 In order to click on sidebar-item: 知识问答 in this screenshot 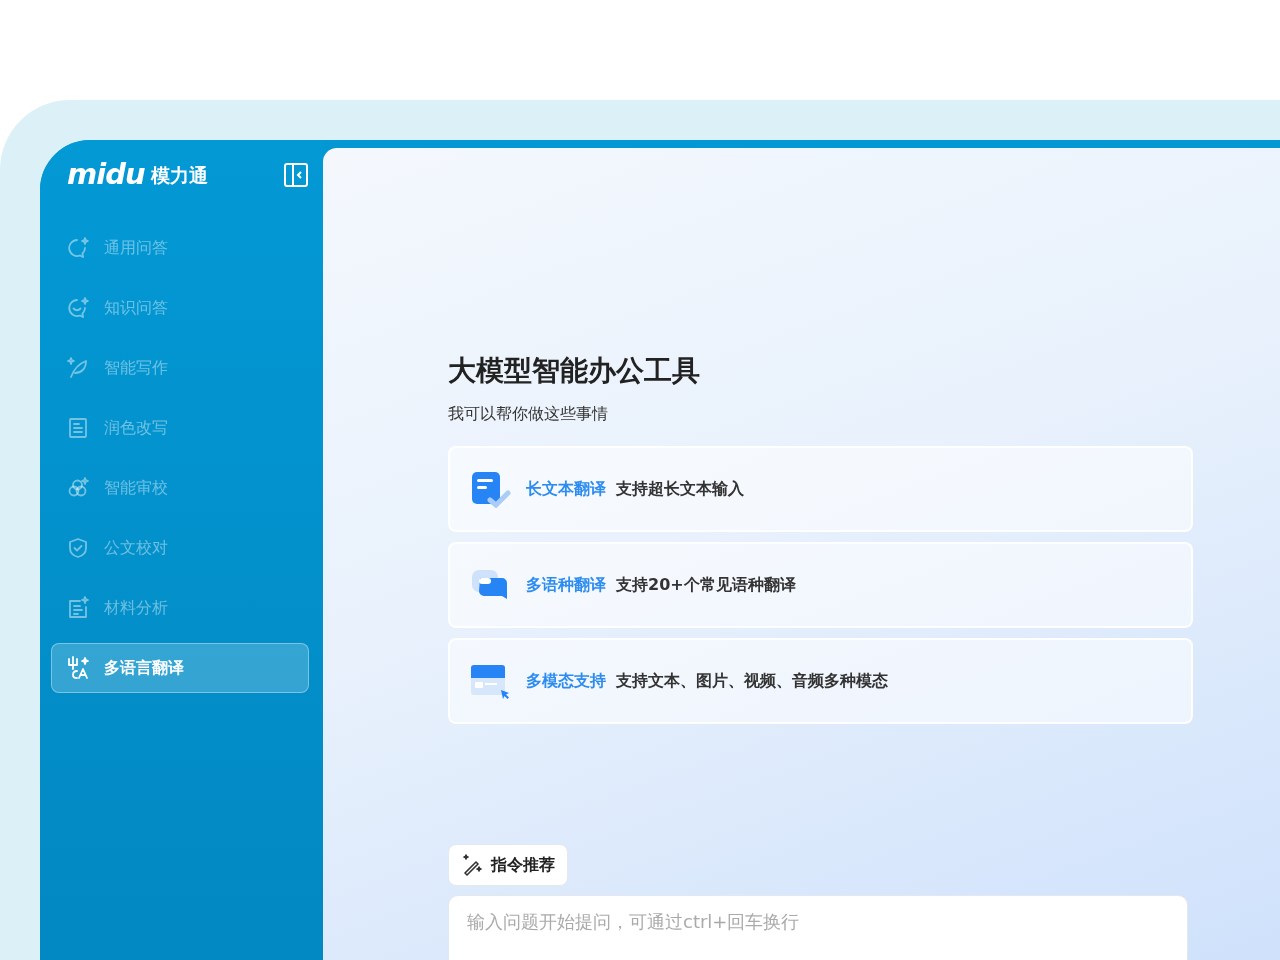, I will do `click(180, 308)`.